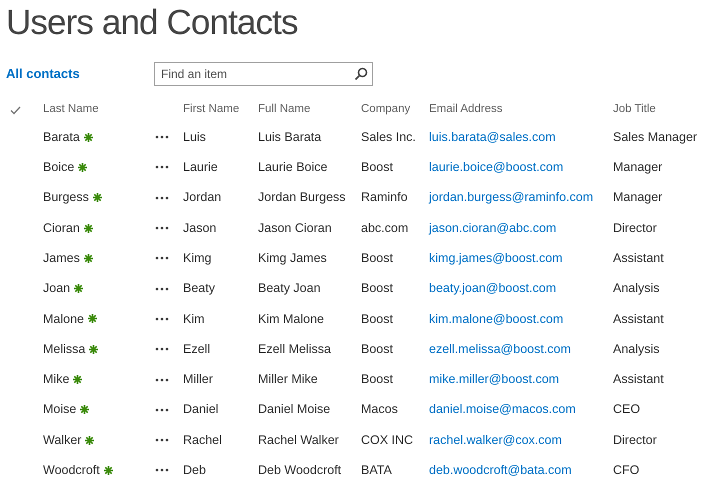  What do you see at coordinates (387, 440) in the screenshot?
I see `table-cell-text: COX INC` at bounding box center [387, 440].